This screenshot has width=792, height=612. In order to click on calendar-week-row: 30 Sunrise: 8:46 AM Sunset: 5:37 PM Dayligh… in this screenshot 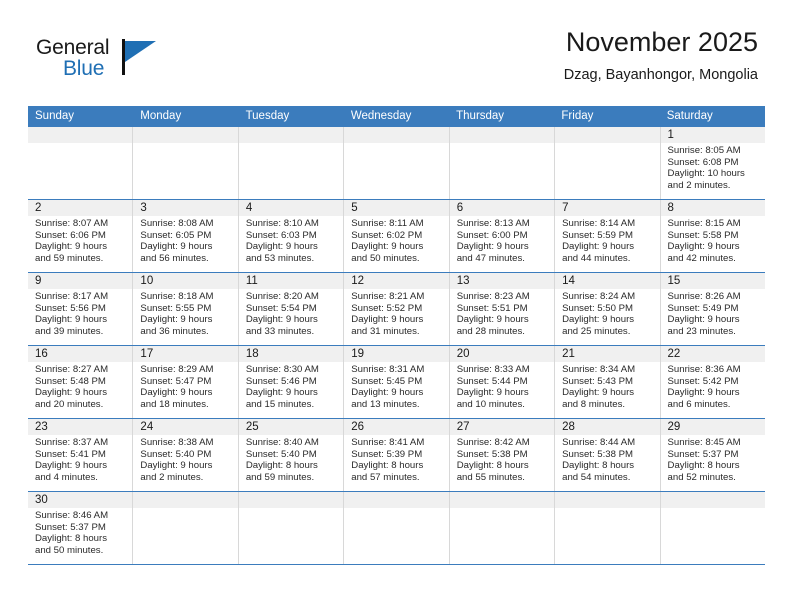, I will do `click(396, 528)`.